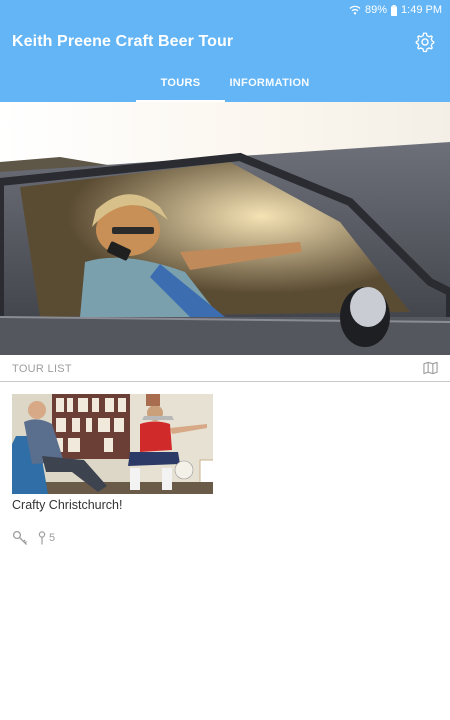  I want to click on tour-list-header: TOUR LIST, so click(225, 368).